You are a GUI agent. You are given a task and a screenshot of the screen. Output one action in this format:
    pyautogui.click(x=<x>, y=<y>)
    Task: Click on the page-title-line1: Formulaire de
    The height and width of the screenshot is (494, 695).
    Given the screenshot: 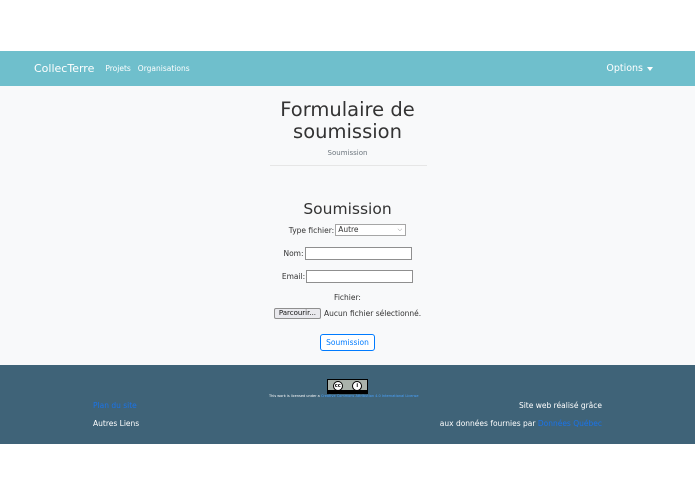 What is the action you would take?
    pyautogui.click(x=347, y=109)
    